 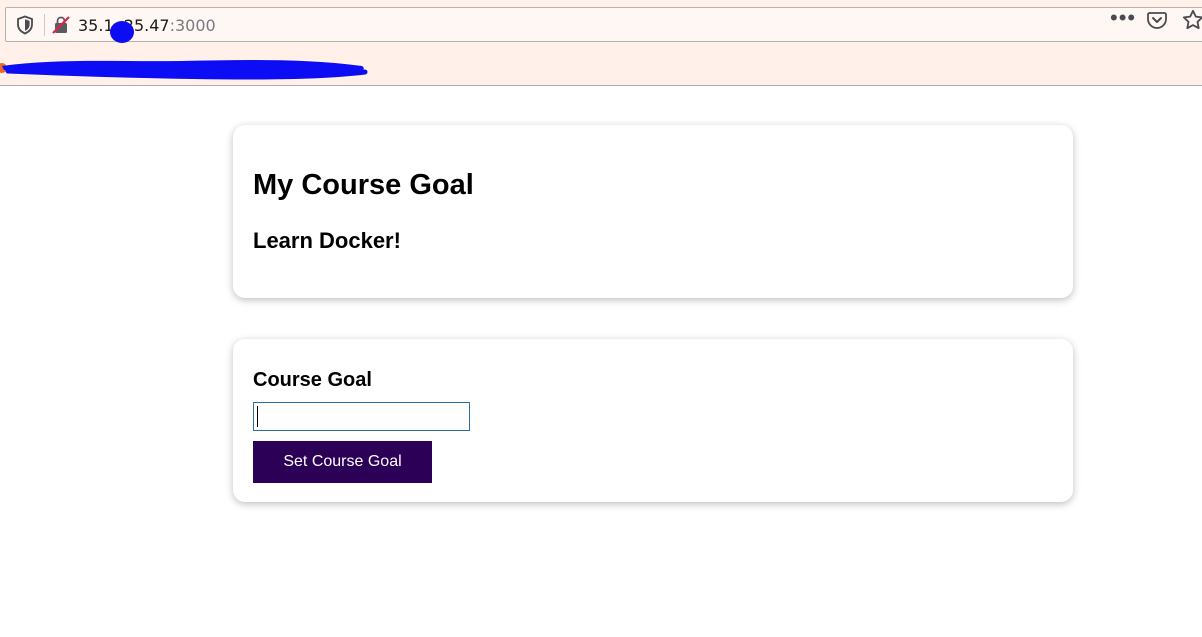 What do you see at coordinates (184, 70) in the screenshot?
I see `redaction-scribble` at bounding box center [184, 70].